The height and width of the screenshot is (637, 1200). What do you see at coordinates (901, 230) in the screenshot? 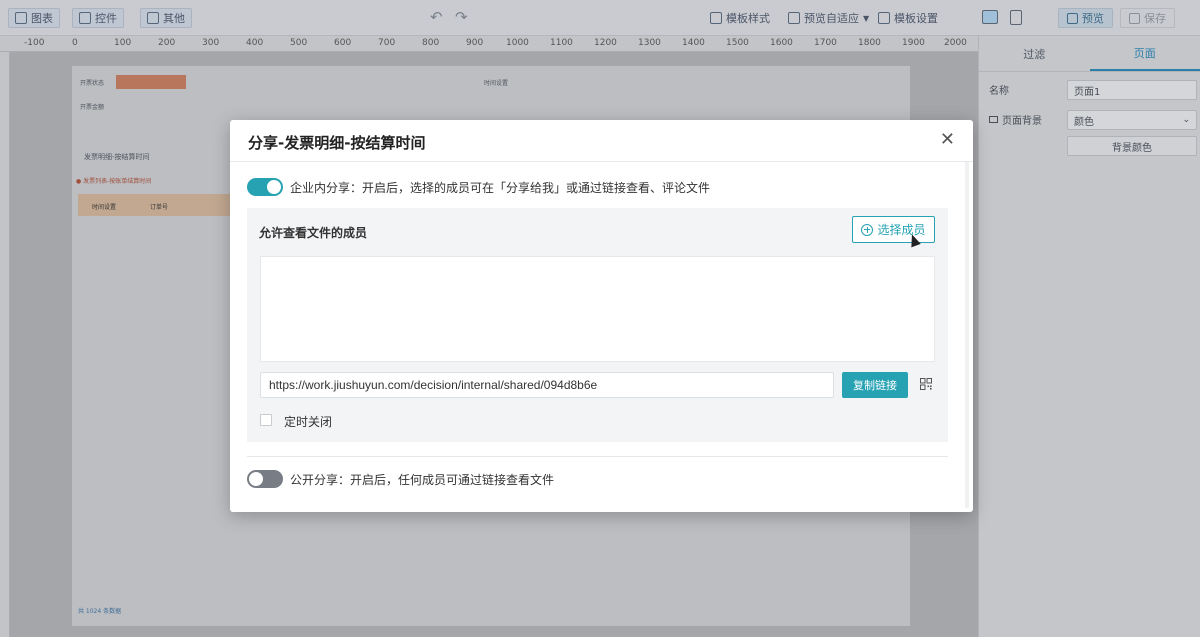
I see `select-members-label: 选择成员` at bounding box center [901, 230].